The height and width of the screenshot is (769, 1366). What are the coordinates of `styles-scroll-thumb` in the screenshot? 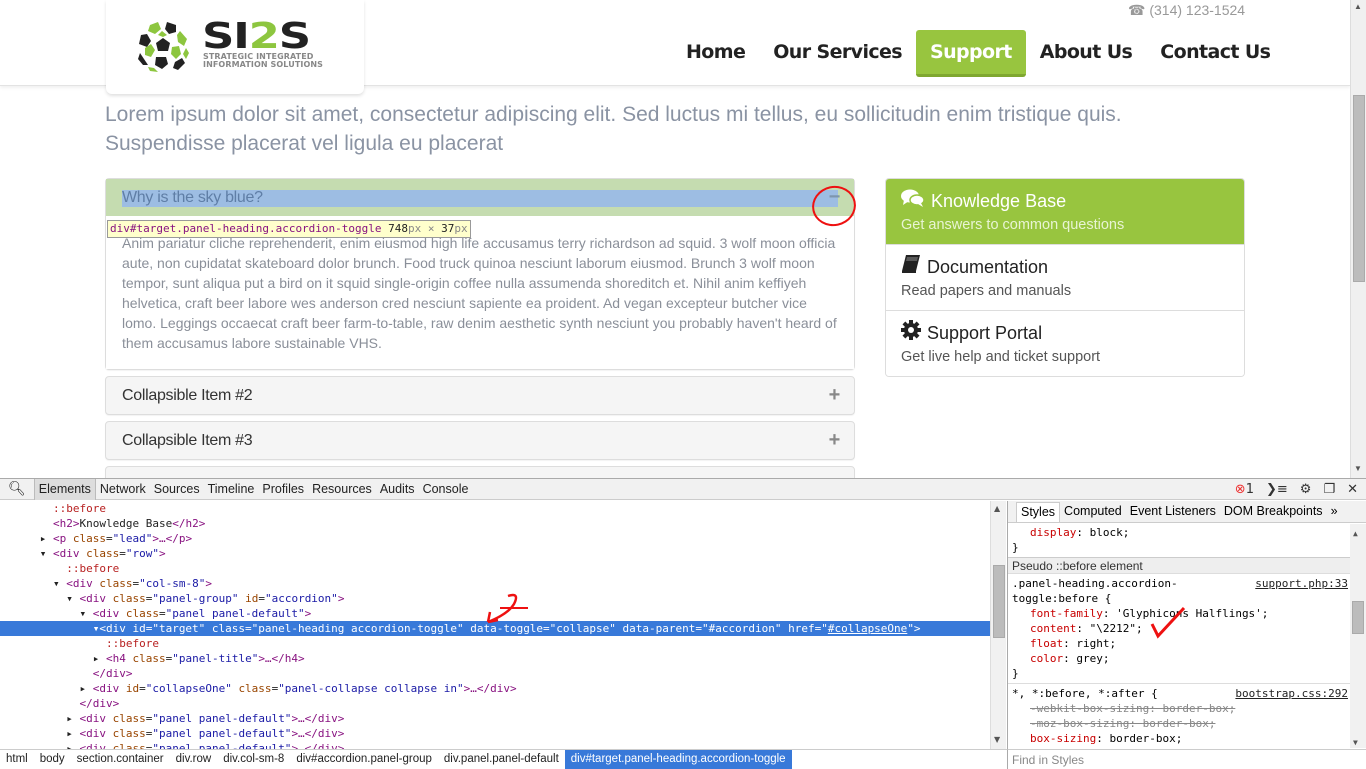 It's located at (1358, 617).